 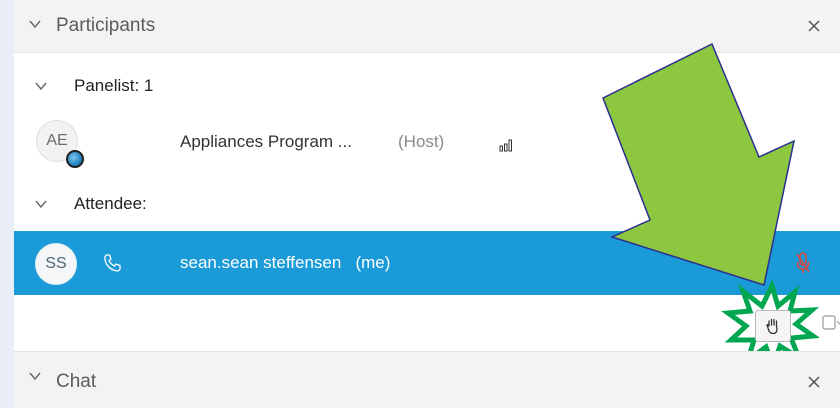 What do you see at coordinates (75, 159) in the screenshot?
I see `presence-status-icon` at bounding box center [75, 159].